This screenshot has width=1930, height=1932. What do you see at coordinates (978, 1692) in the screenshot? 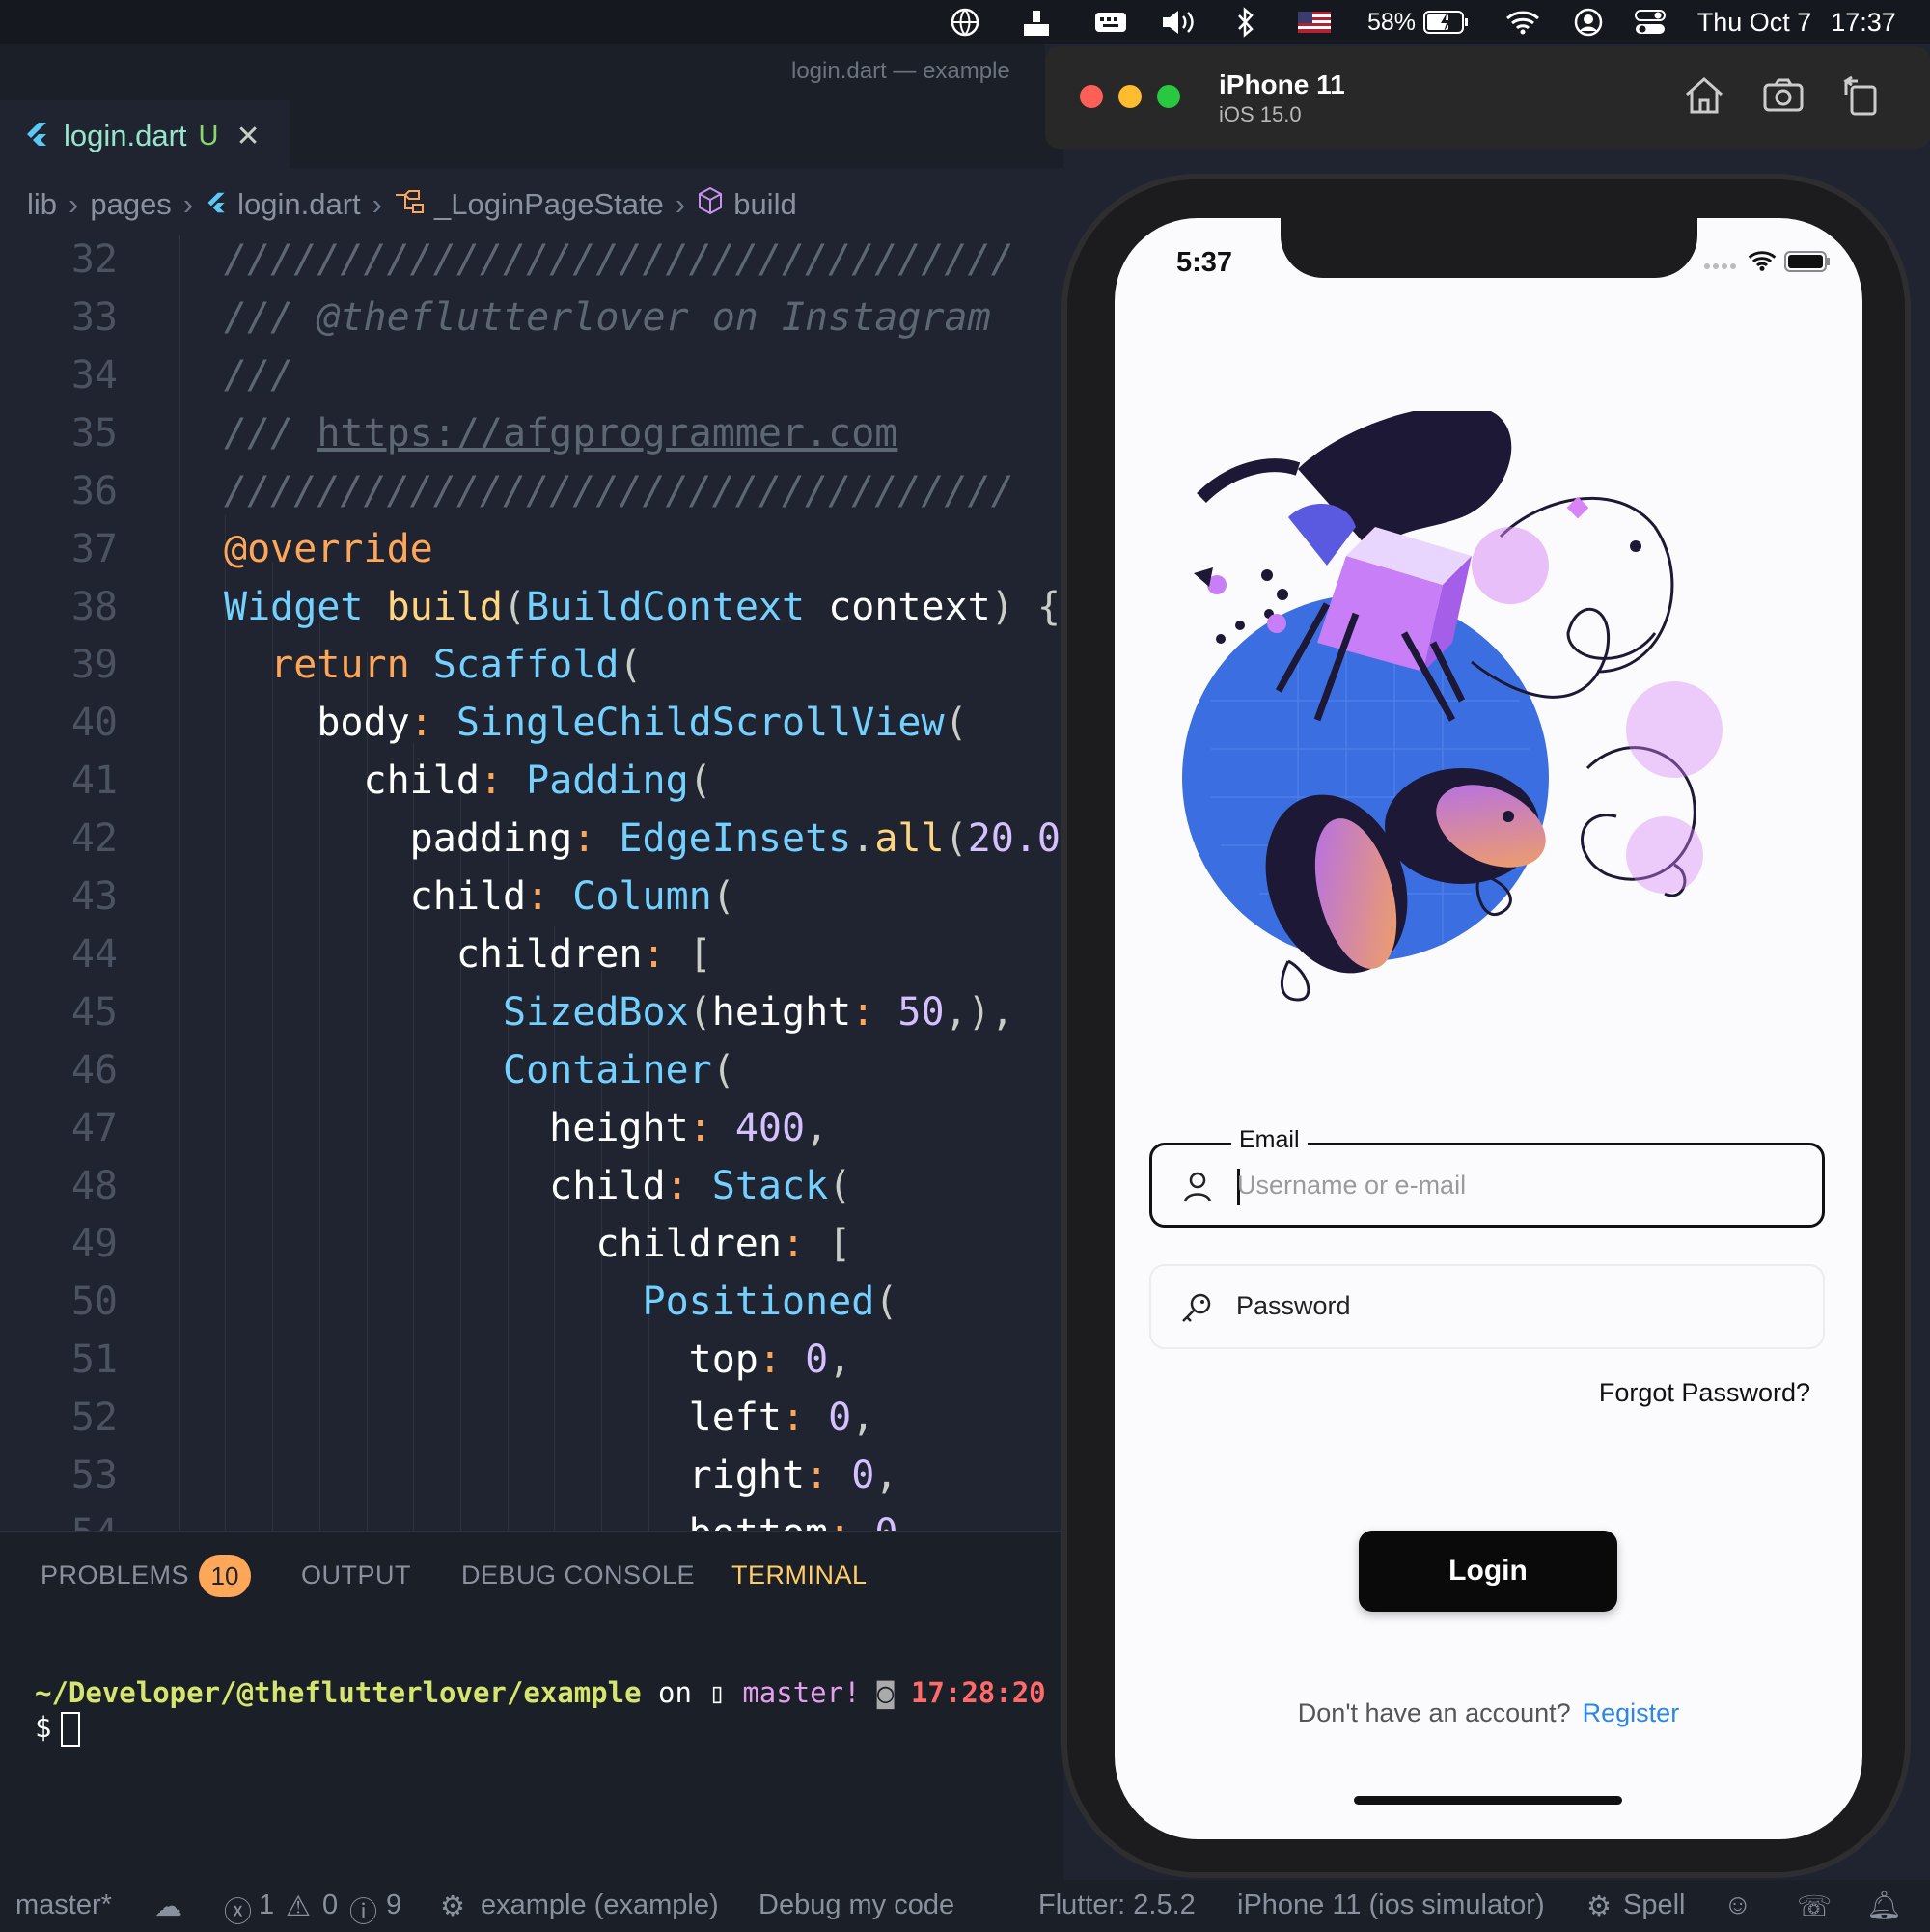
I see `terminal-time: 17:28:20` at bounding box center [978, 1692].